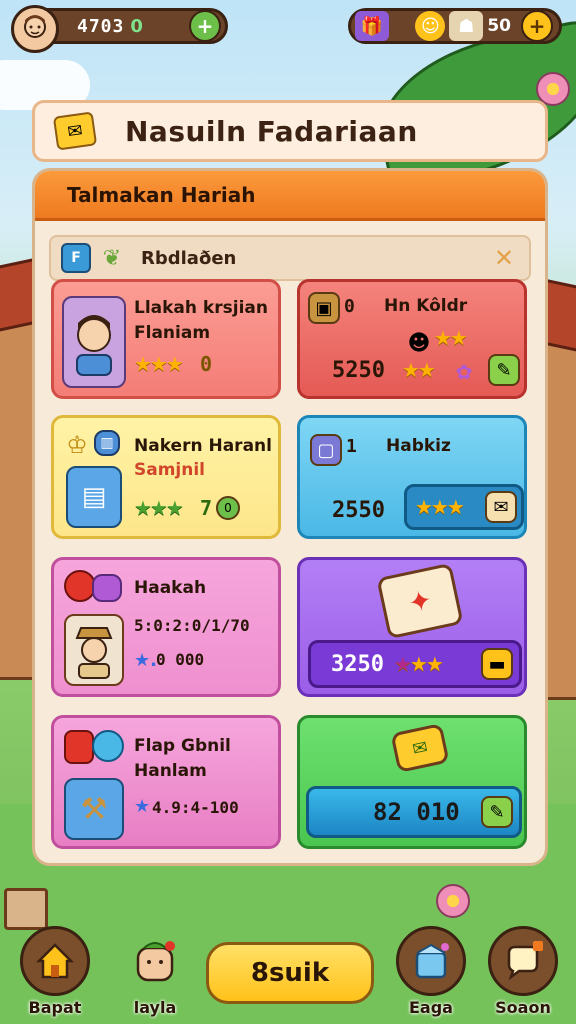  What do you see at coordinates (189, 258) in the screenshot?
I see `panel-subheading: Rbdlaðen` at bounding box center [189, 258].